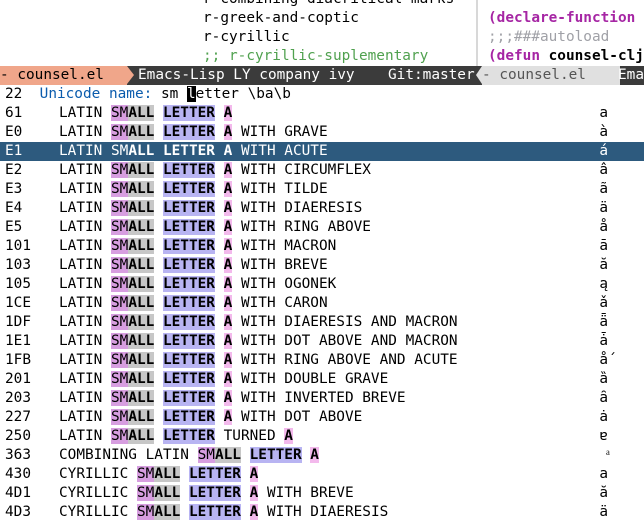 The image size is (644, 522). Describe the element at coordinates (603, 284) in the screenshot. I see `candidate-glyph: ą` at that location.